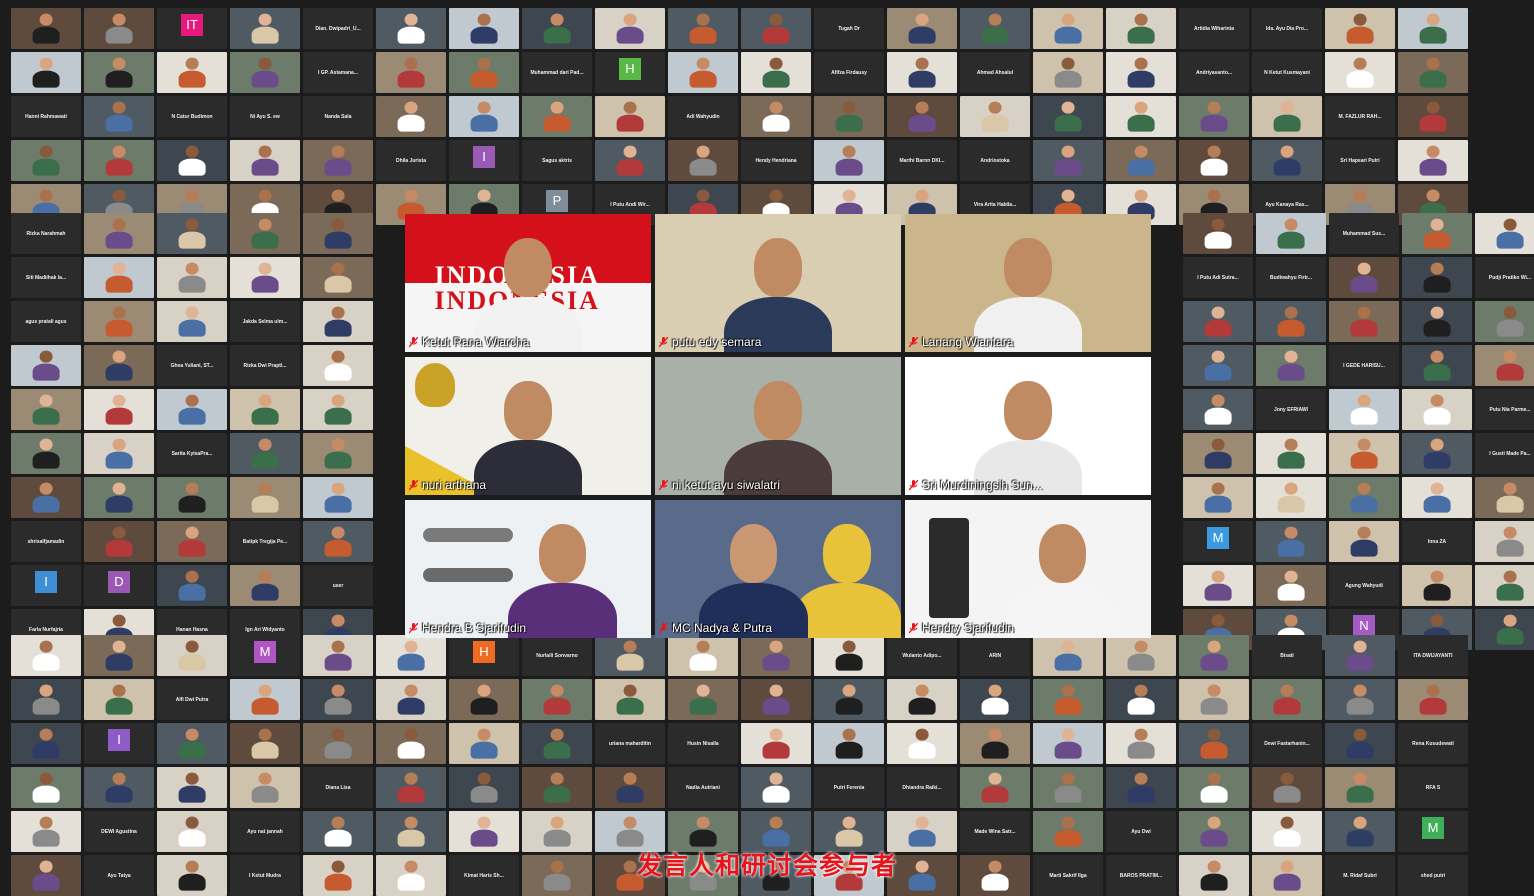  What do you see at coordinates (995, 72) in the screenshot?
I see `participant-tile: Ahmad Ahsalul` at bounding box center [995, 72].